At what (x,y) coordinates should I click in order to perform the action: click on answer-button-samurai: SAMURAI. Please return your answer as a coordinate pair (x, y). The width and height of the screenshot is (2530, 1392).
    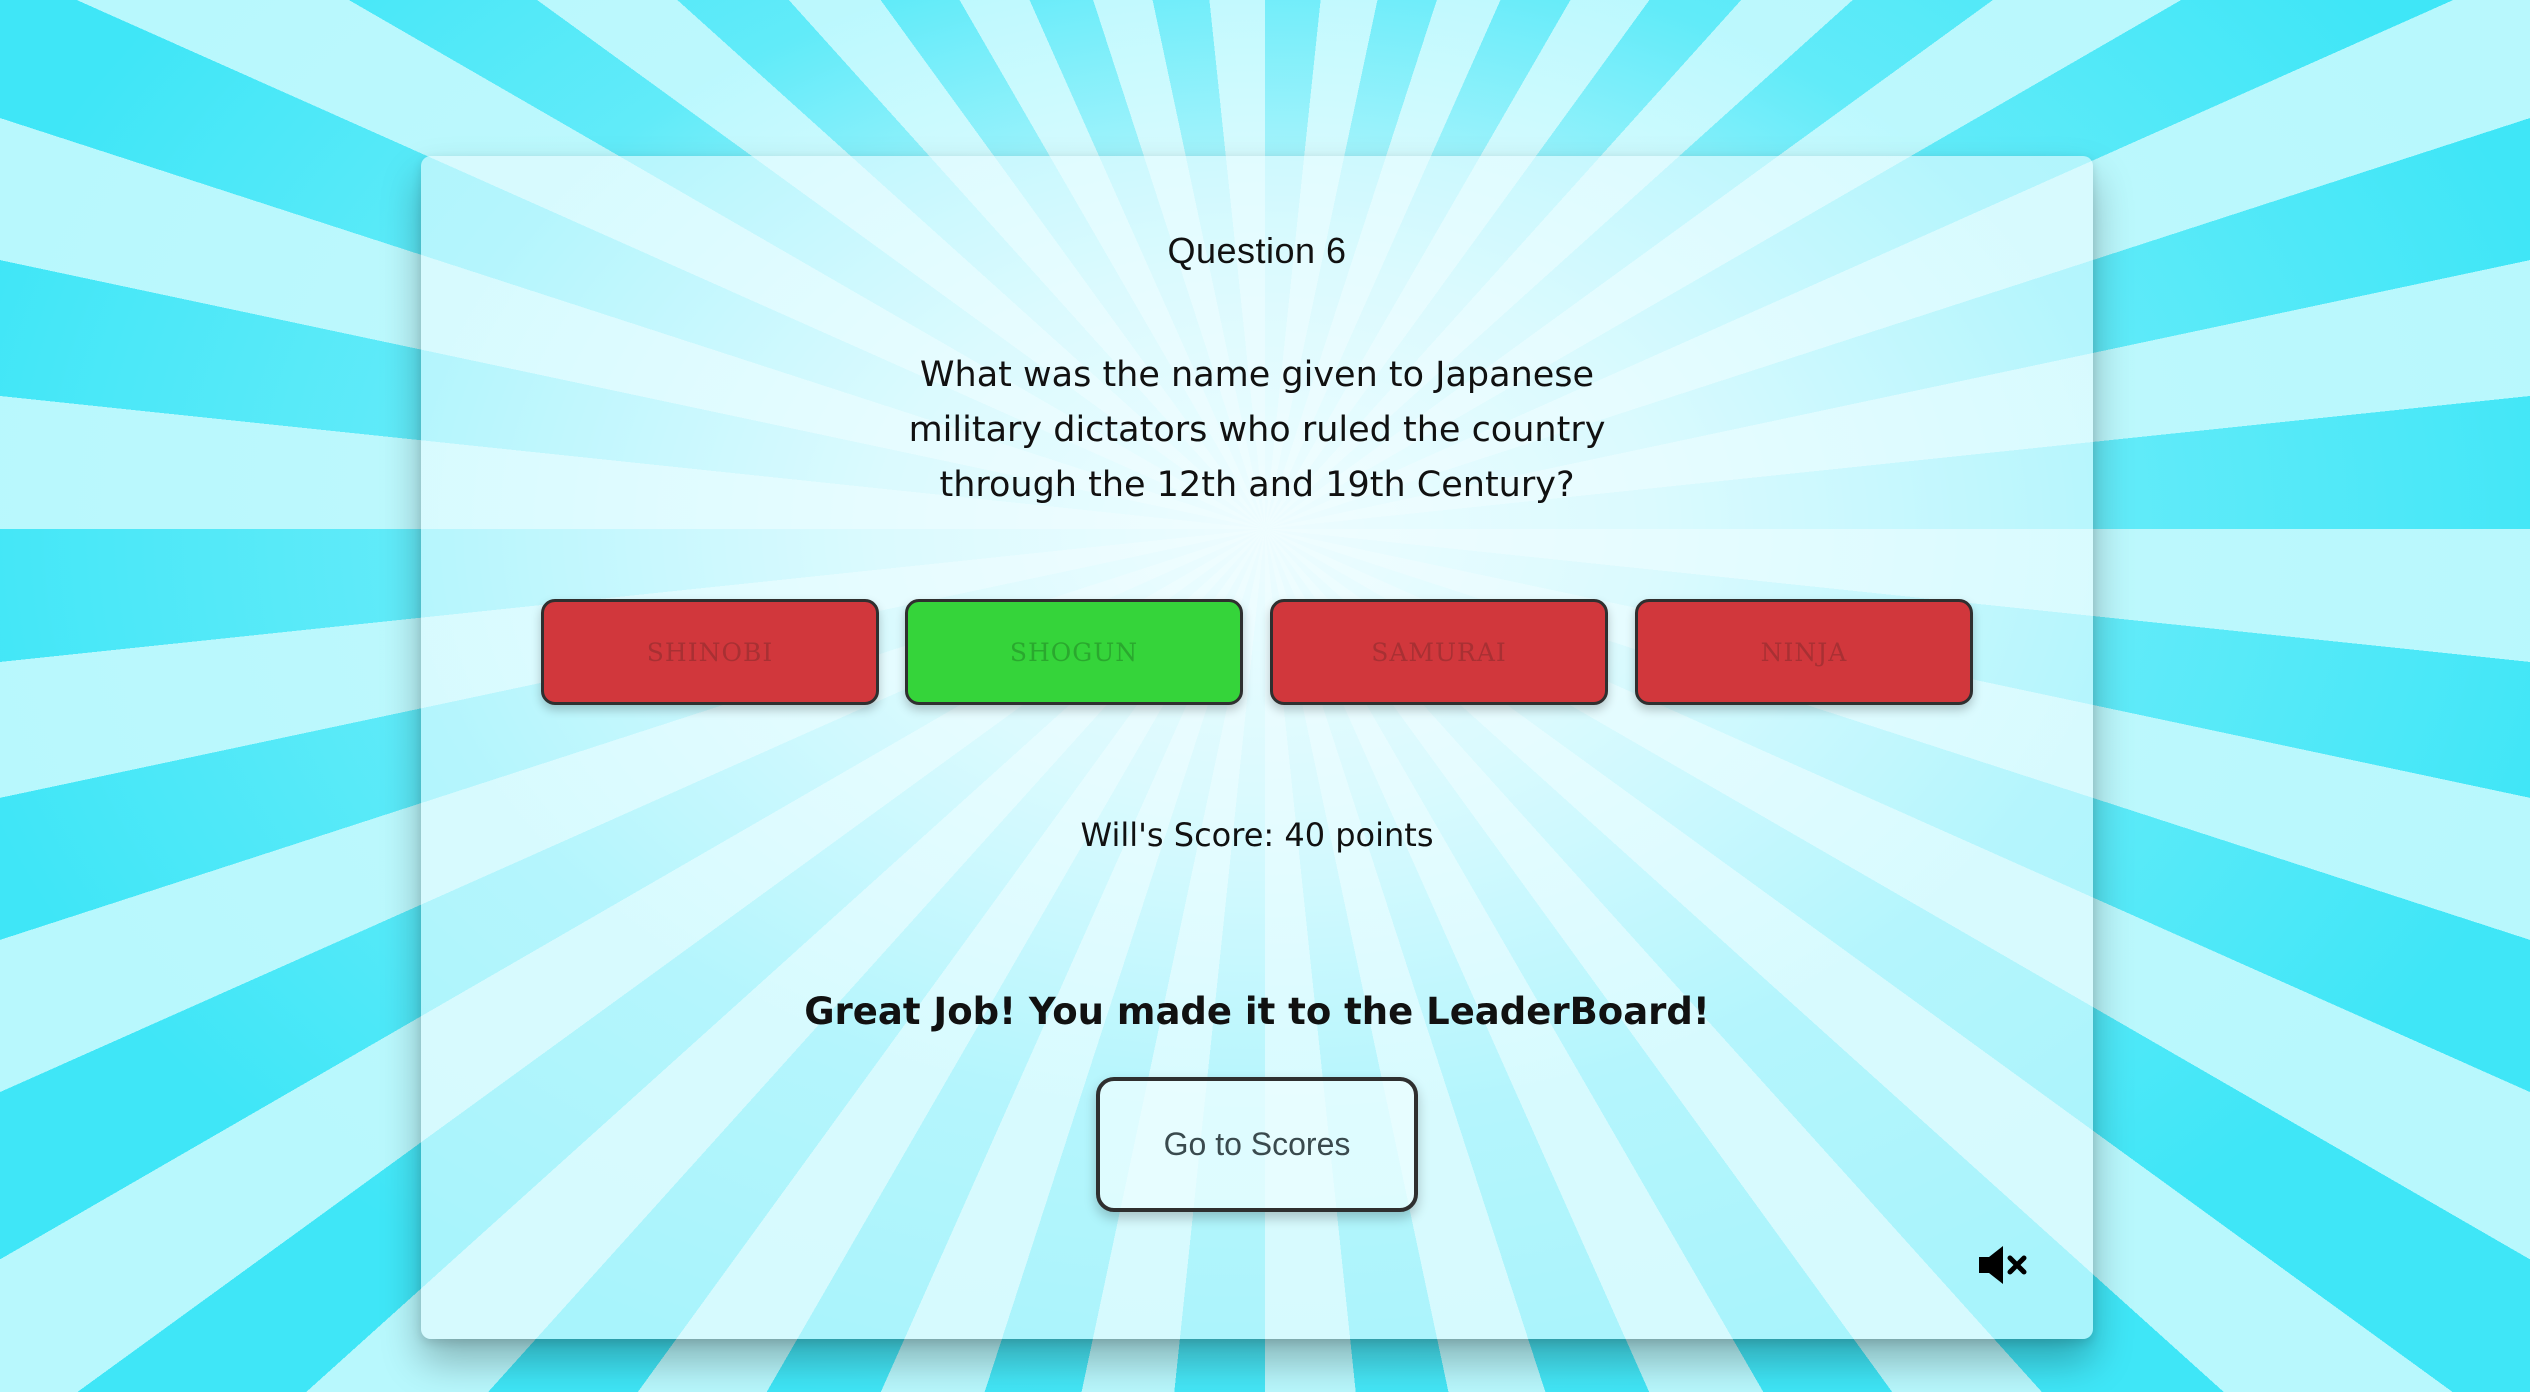
    Looking at the image, I should click on (1439, 652).